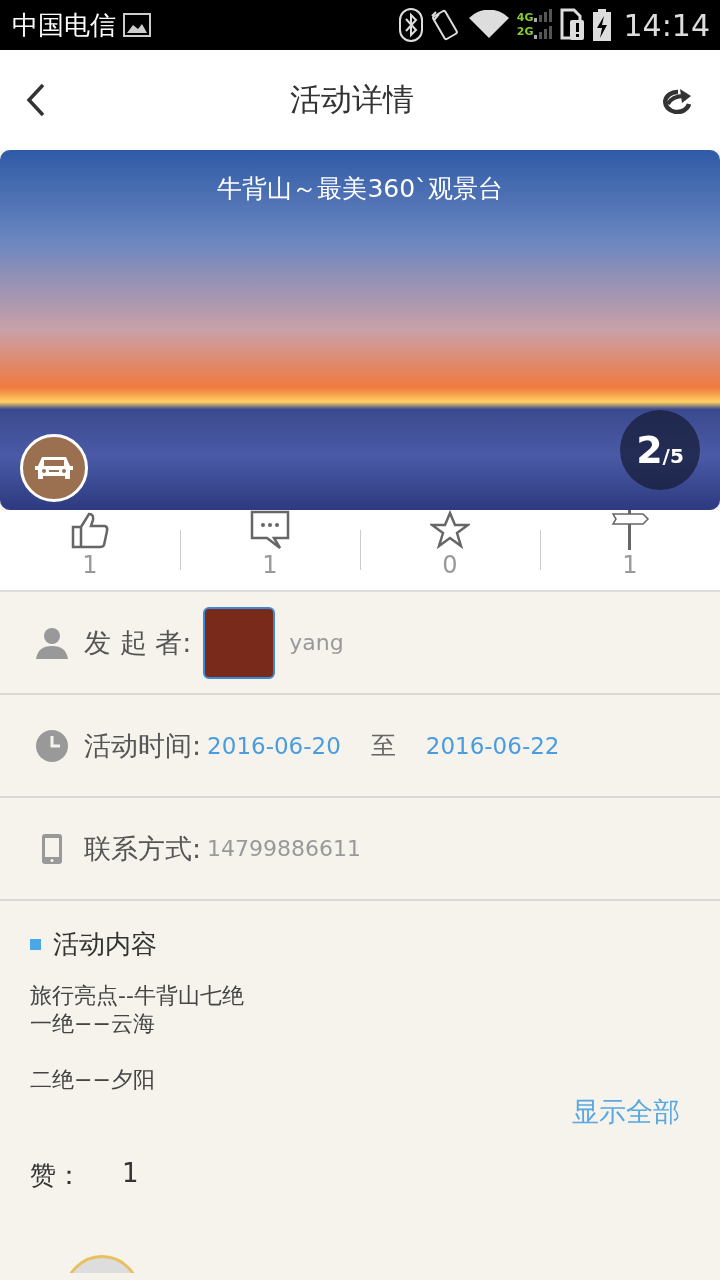 This screenshot has width=720, height=1280. What do you see at coordinates (660, 450) in the screenshot?
I see `photo-counter: 2/5` at bounding box center [660, 450].